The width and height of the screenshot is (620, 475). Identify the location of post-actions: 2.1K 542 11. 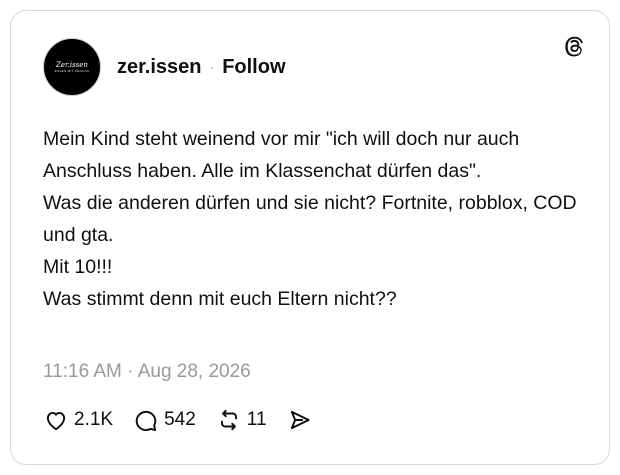
(188, 420).